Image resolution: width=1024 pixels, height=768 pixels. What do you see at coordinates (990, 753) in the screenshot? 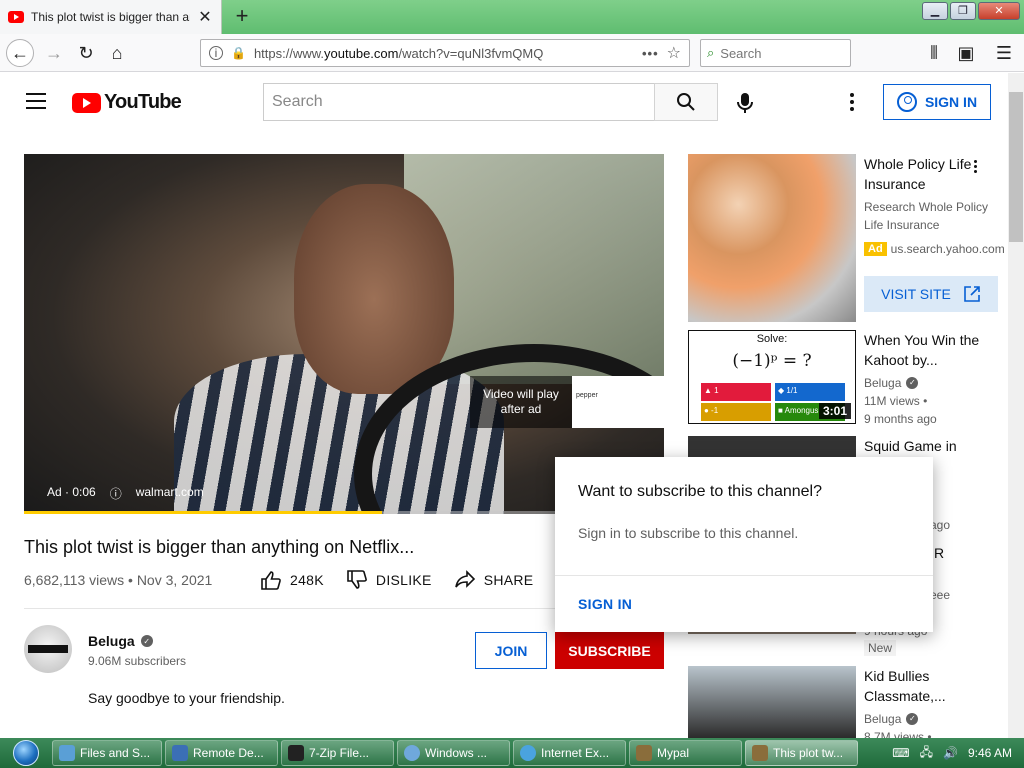
I see `clock: 9:46 AM` at bounding box center [990, 753].